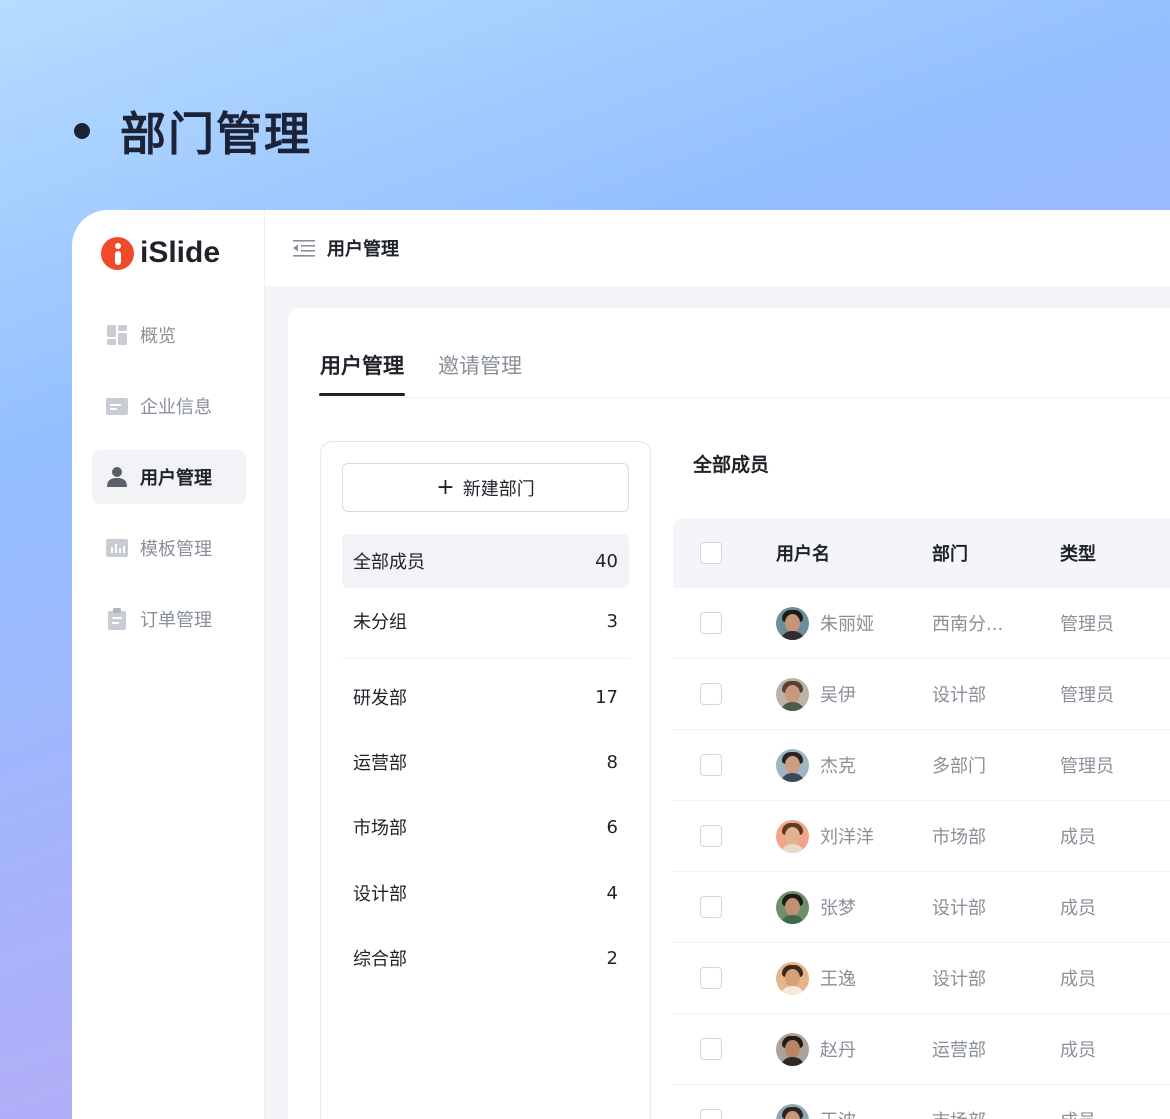 This screenshot has height=1119, width=1170. I want to click on department-count: 2, so click(612, 958).